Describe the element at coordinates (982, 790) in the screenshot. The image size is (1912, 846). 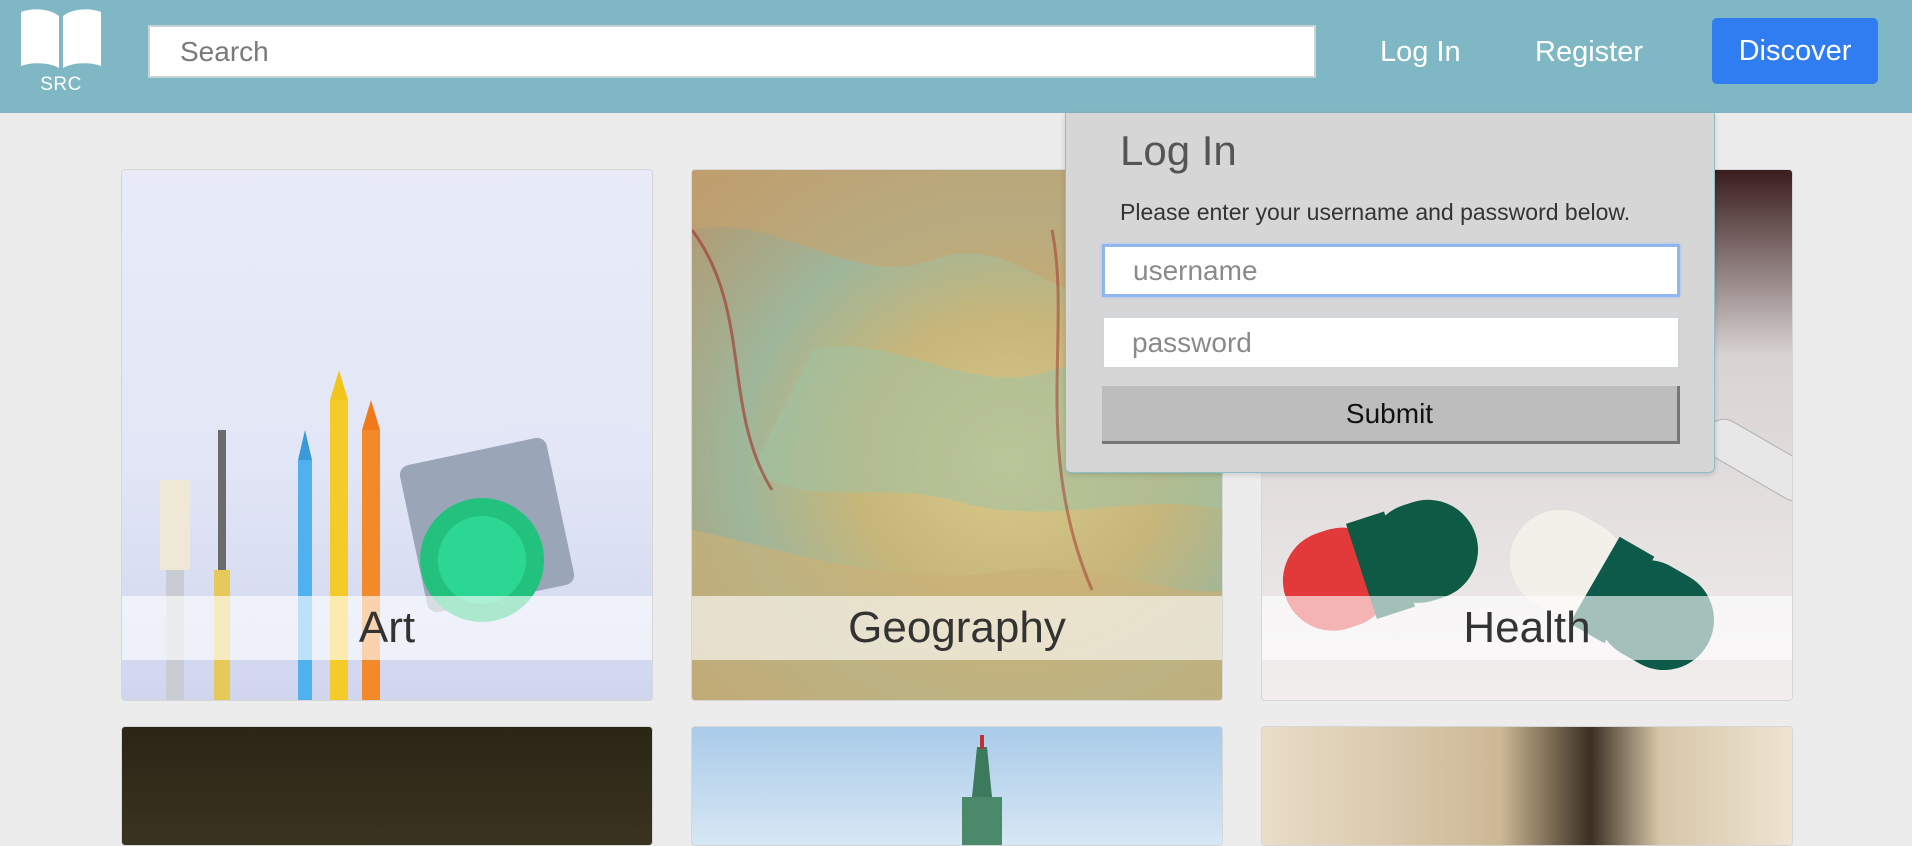
I see `building-spire-image` at that location.